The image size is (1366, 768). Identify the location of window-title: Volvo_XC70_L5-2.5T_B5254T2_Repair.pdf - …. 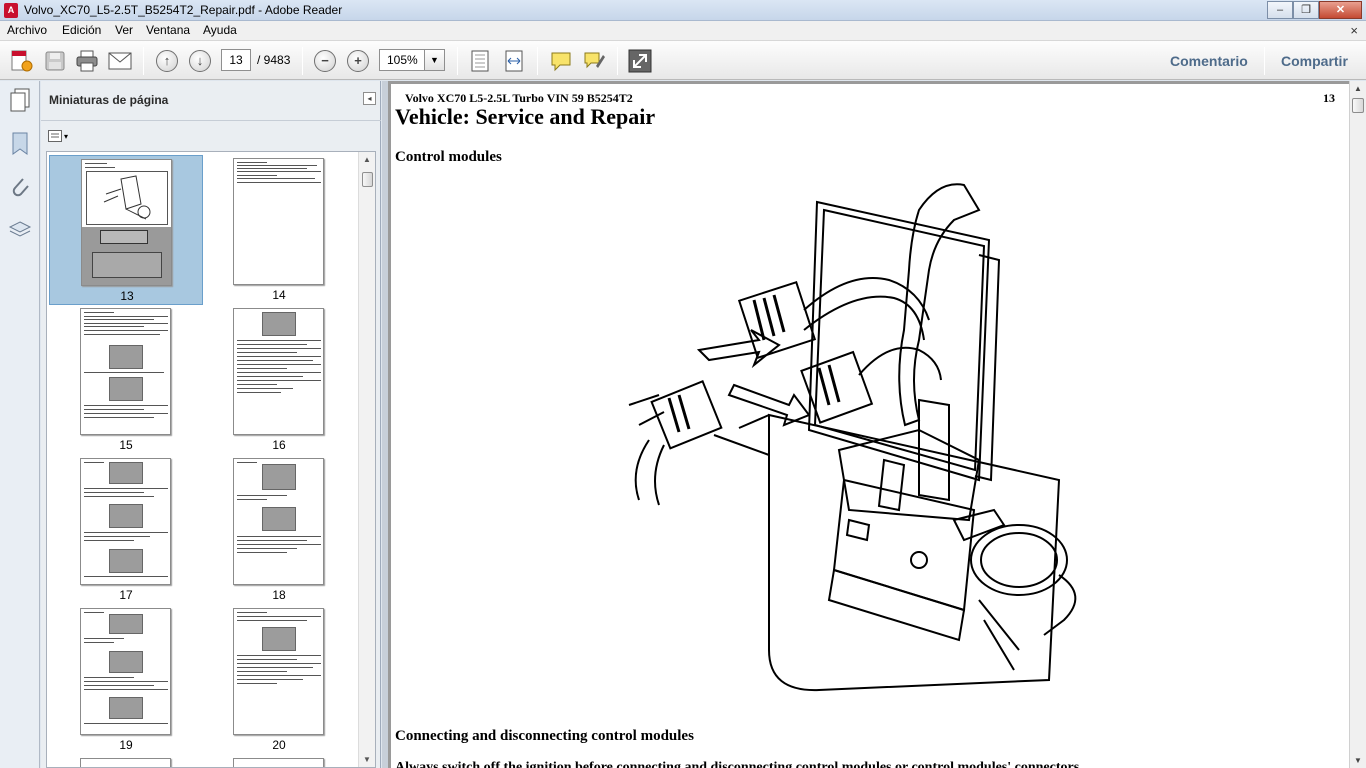
(183, 10).